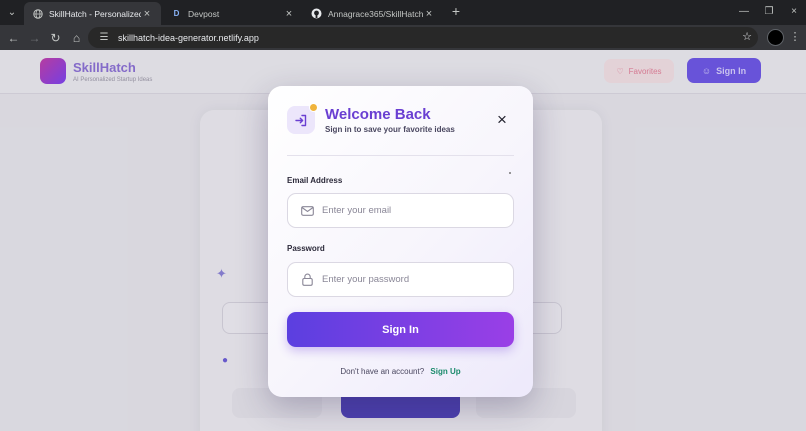 The height and width of the screenshot is (431, 806). Describe the element at coordinates (769, 11) in the screenshot. I see `restore-icon: ❐` at that location.